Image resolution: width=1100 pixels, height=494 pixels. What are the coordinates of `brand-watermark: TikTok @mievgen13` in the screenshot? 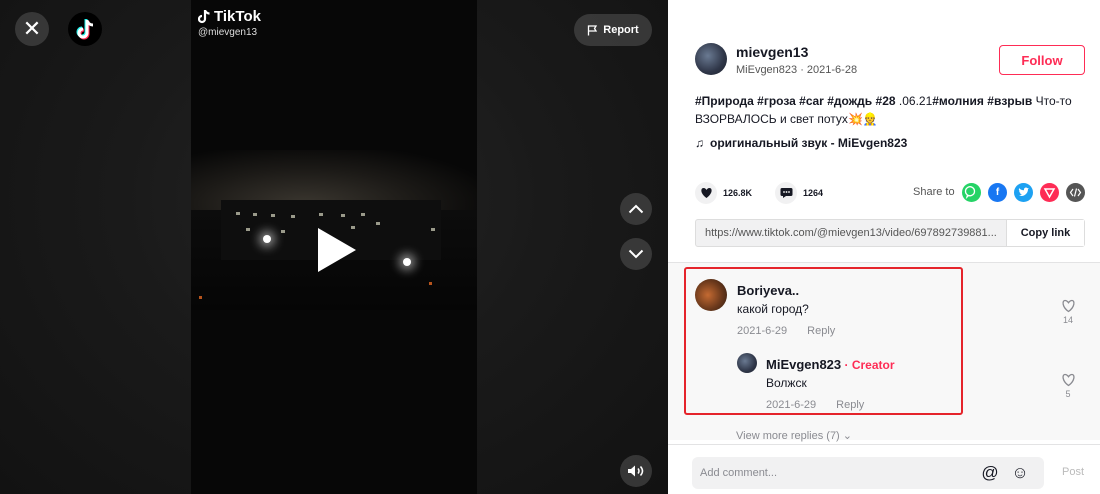 It's located at (229, 23).